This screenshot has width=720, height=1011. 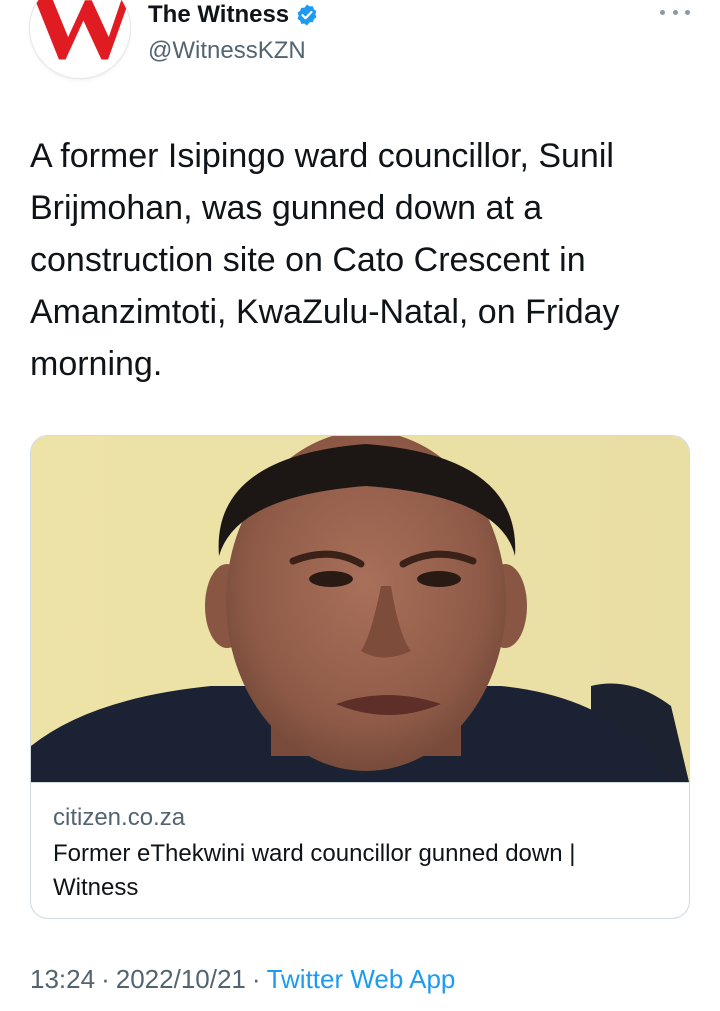 I want to click on author-avatar: W, so click(x=80, y=39).